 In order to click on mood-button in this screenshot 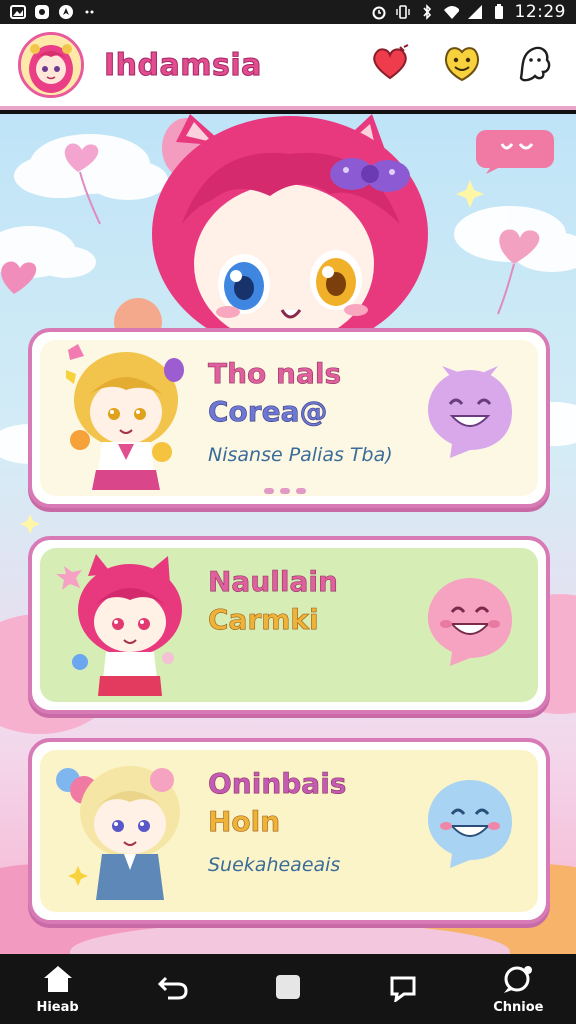, I will do `click(462, 65)`.